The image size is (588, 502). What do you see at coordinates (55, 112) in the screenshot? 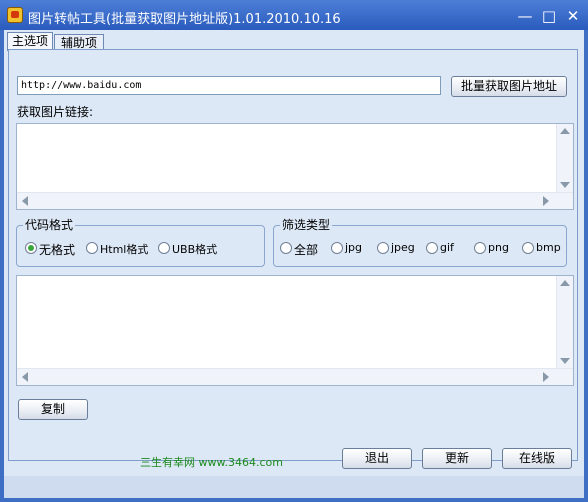
I see `links-label: 获取图片链接:` at bounding box center [55, 112].